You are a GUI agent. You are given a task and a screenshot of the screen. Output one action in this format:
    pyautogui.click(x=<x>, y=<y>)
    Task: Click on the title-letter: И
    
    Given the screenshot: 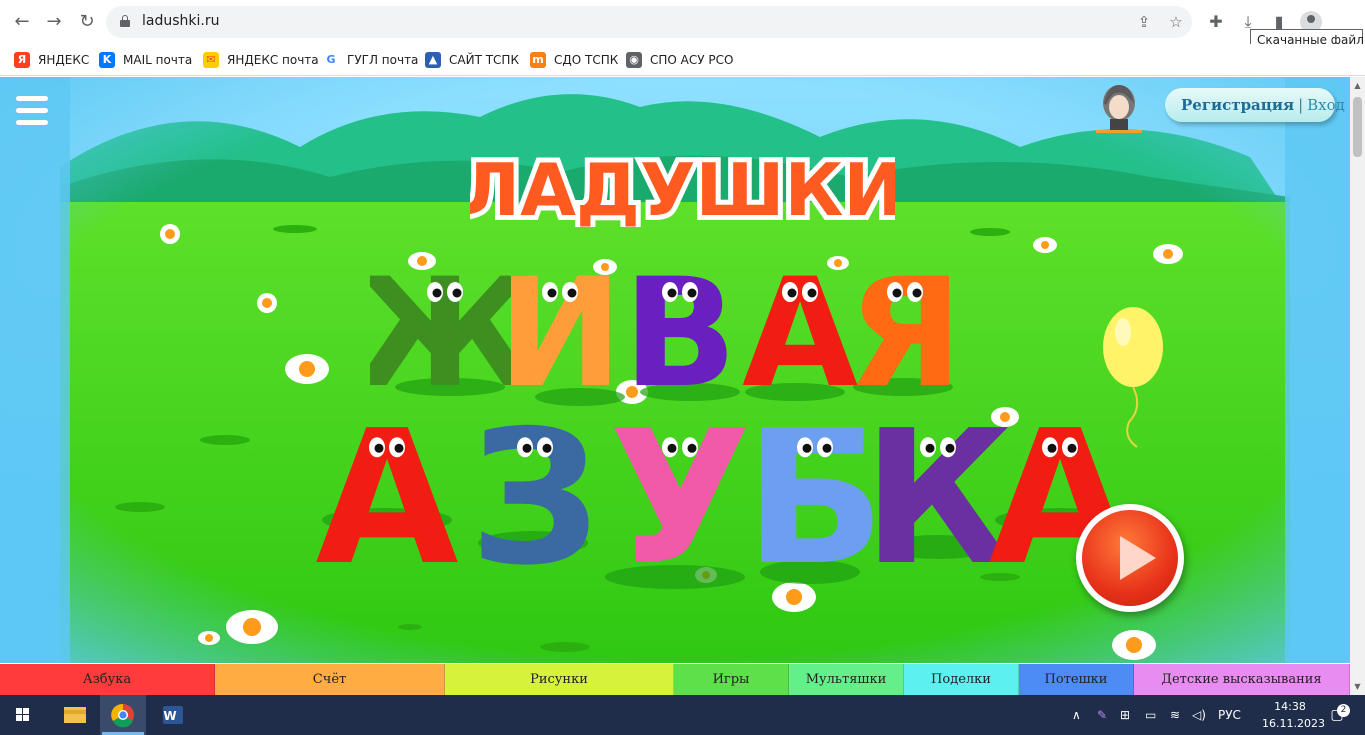 What is the action you would take?
    pyautogui.click(x=560, y=321)
    